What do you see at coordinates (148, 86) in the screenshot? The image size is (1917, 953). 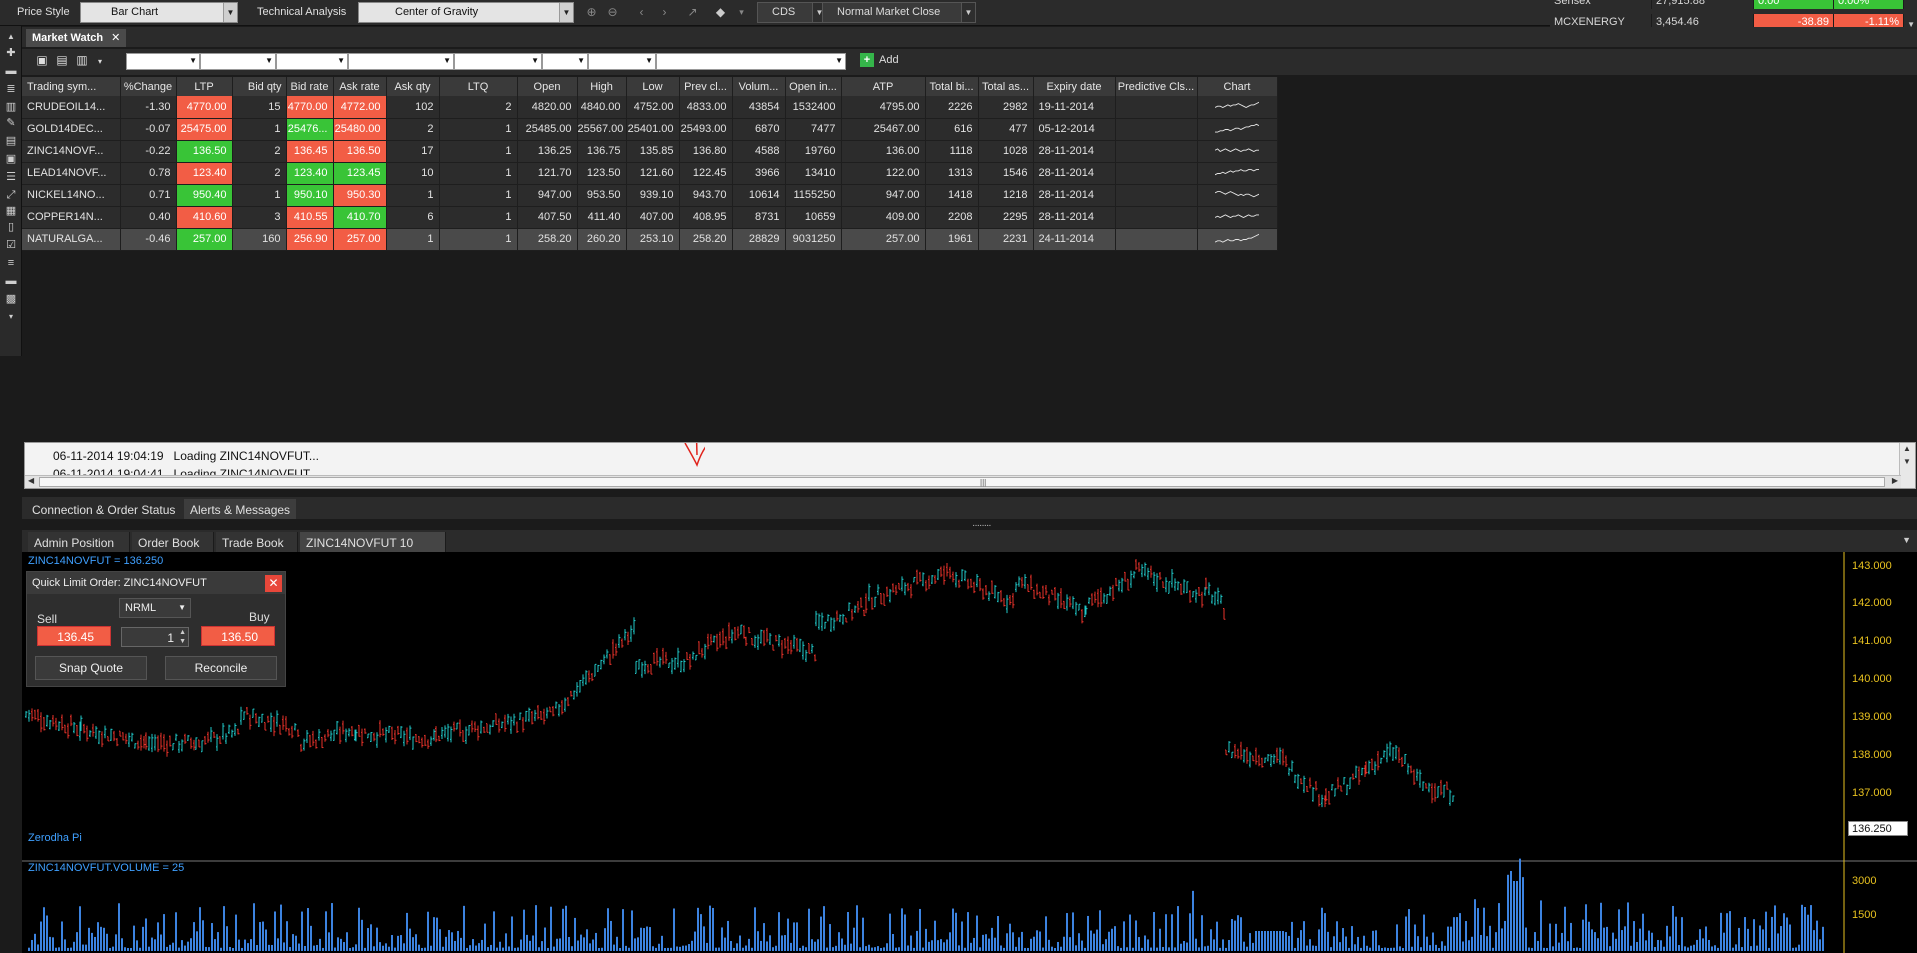 I see `column-header: %Change` at bounding box center [148, 86].